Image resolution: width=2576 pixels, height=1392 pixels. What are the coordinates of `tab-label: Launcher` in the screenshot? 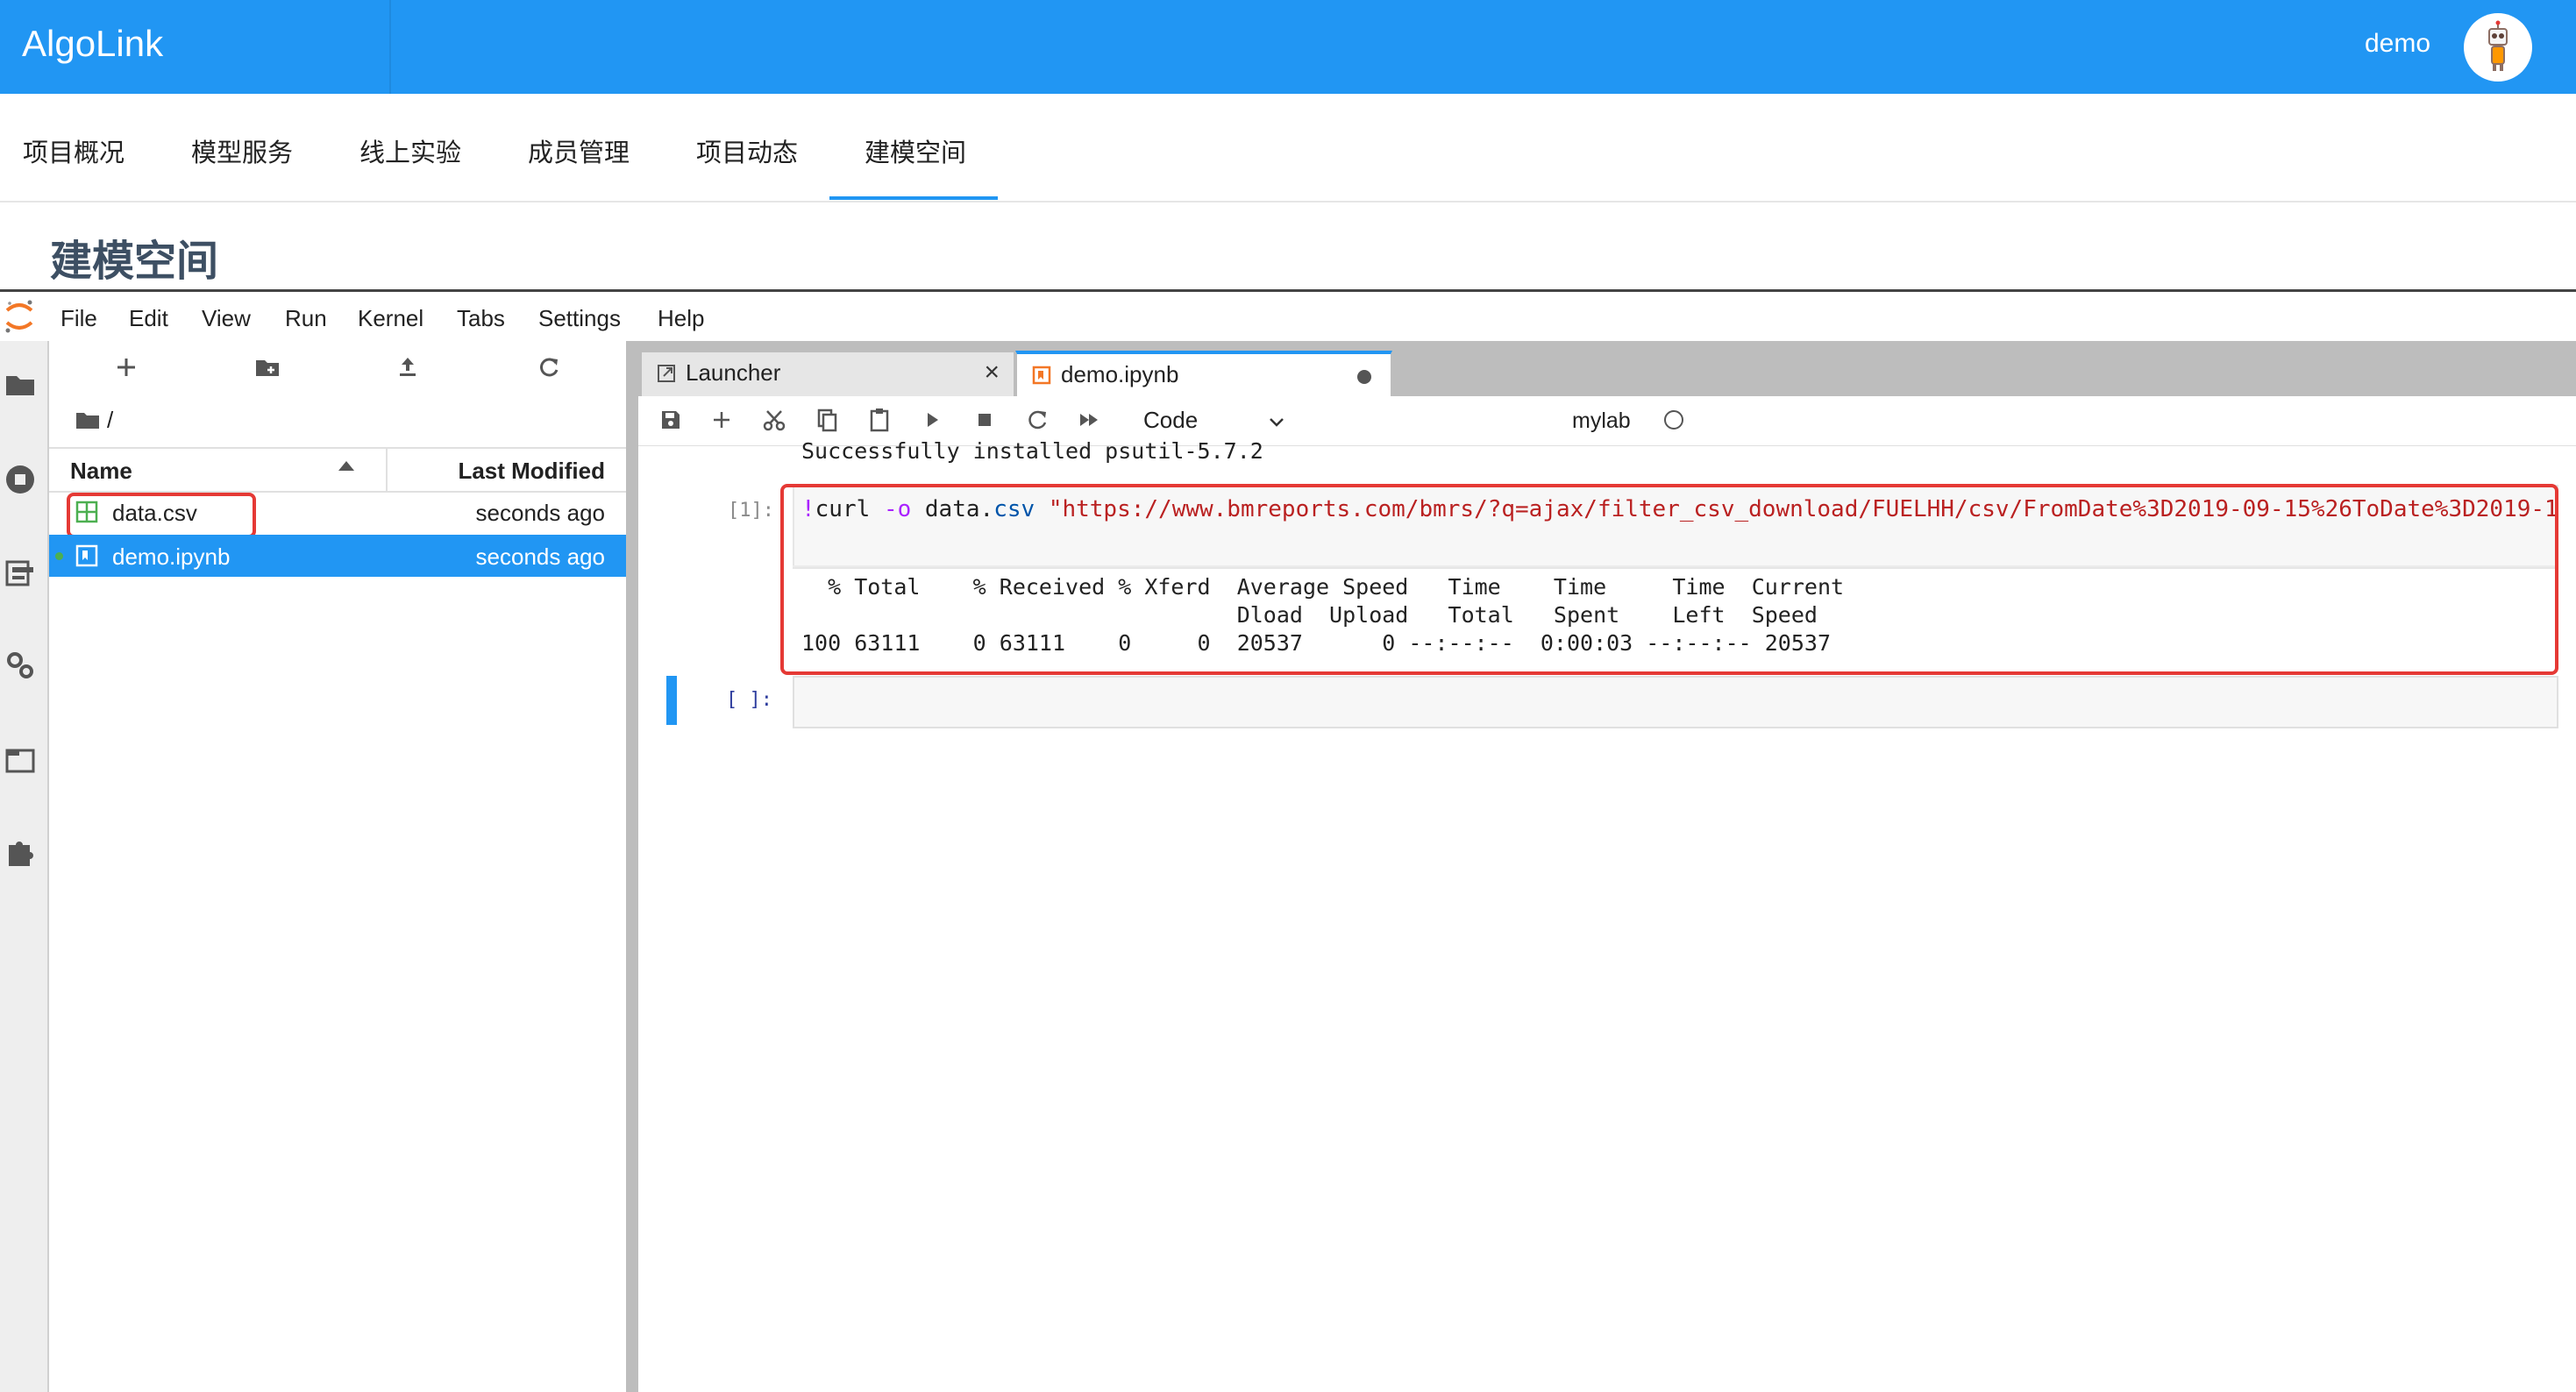 It's located at (733, 372).